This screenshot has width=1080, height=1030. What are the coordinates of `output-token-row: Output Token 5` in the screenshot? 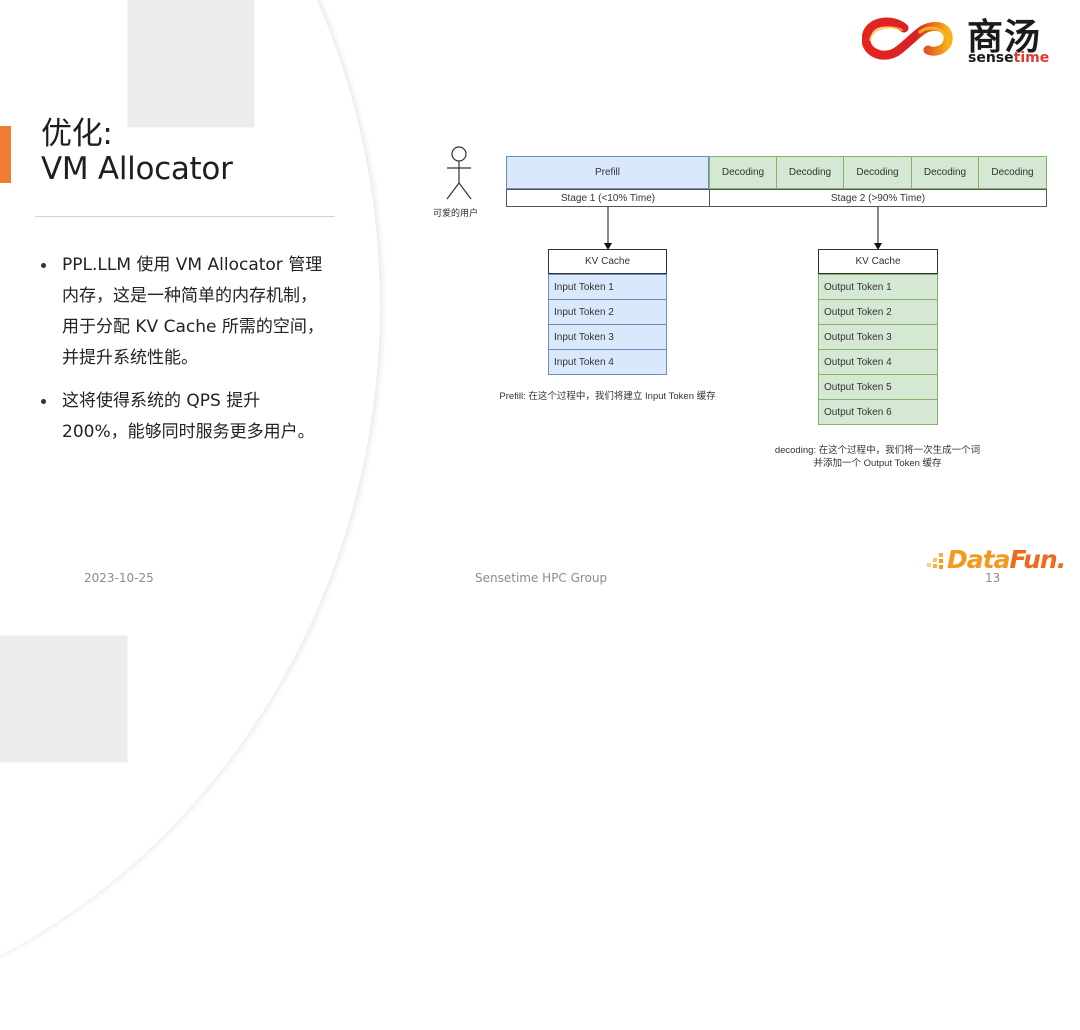 It's located at (878, 387).